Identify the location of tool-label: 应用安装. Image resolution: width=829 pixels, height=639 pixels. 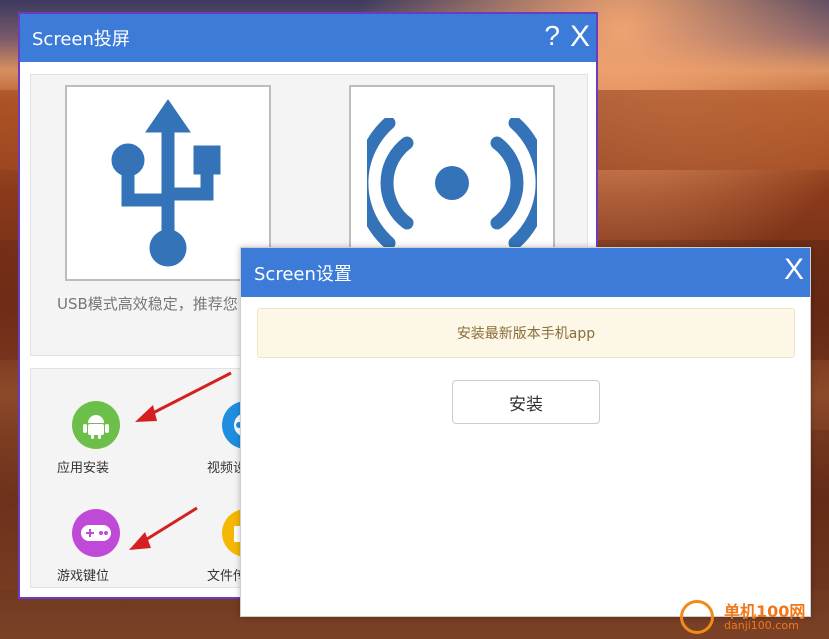
(83, 468).